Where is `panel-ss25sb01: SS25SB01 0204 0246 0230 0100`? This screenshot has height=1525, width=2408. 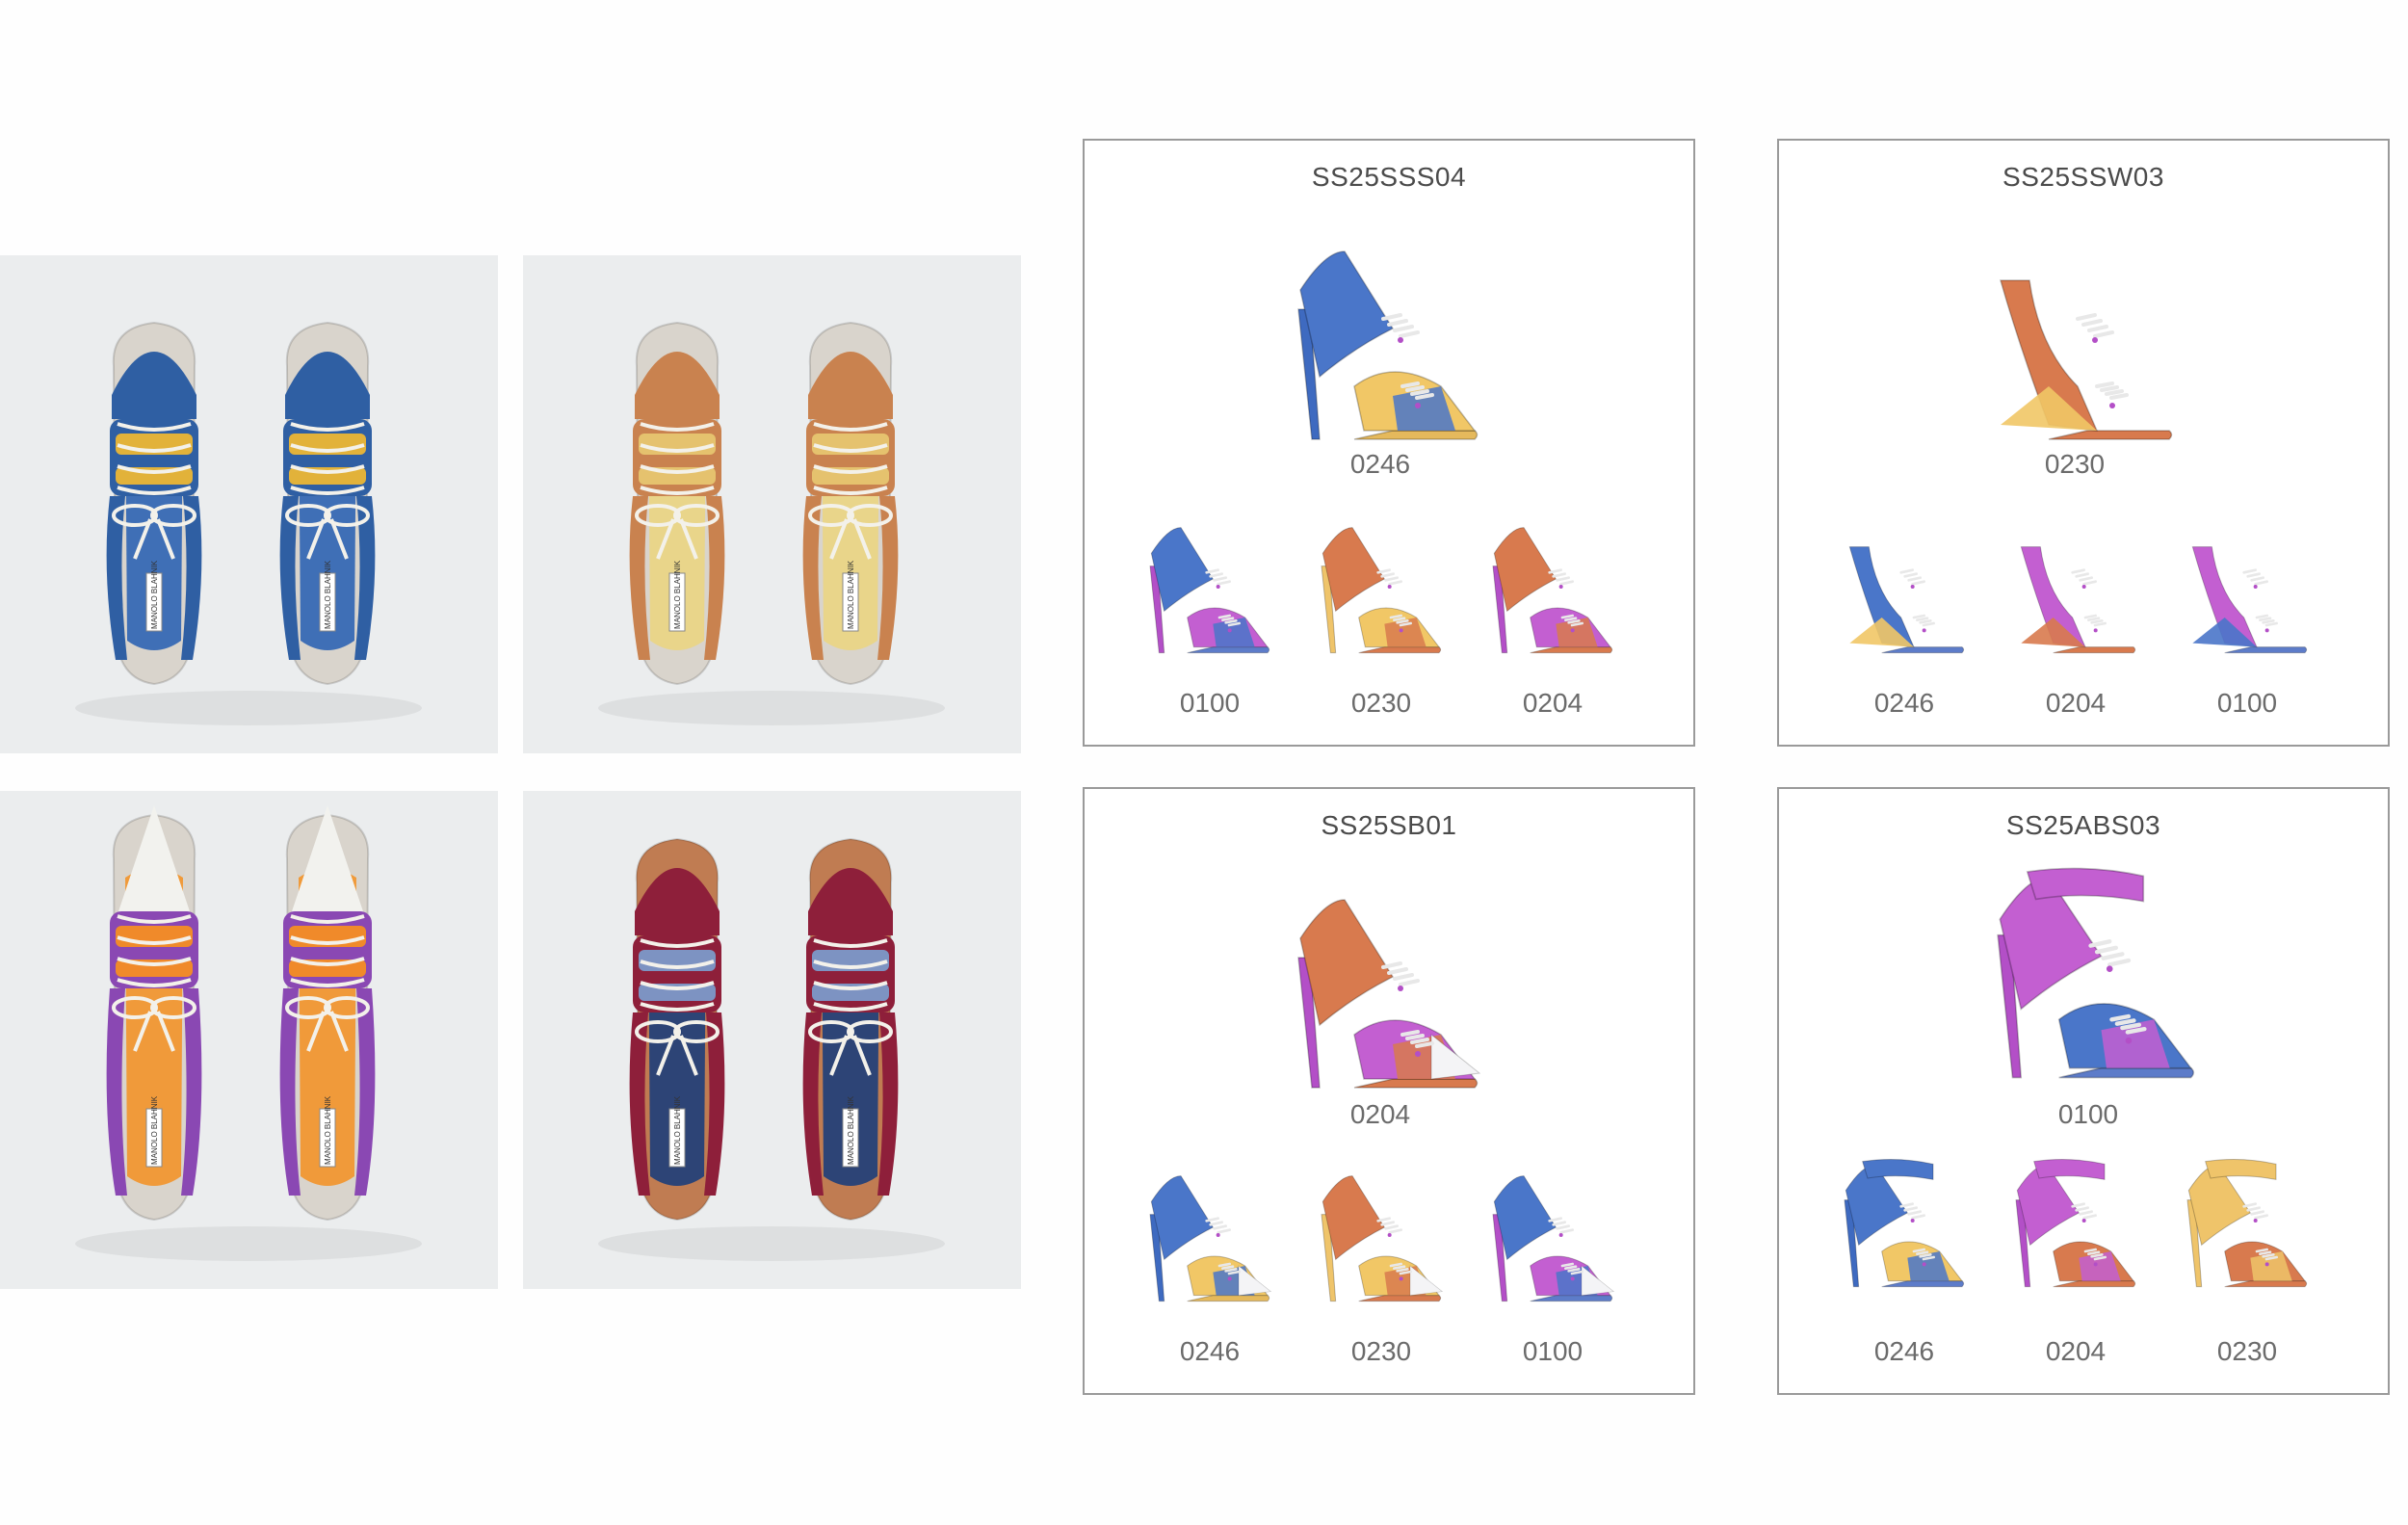
panel-ss25sb01: SS25SB01 0204 0246 0230 0100 is located at coordinates (1389, 1091).